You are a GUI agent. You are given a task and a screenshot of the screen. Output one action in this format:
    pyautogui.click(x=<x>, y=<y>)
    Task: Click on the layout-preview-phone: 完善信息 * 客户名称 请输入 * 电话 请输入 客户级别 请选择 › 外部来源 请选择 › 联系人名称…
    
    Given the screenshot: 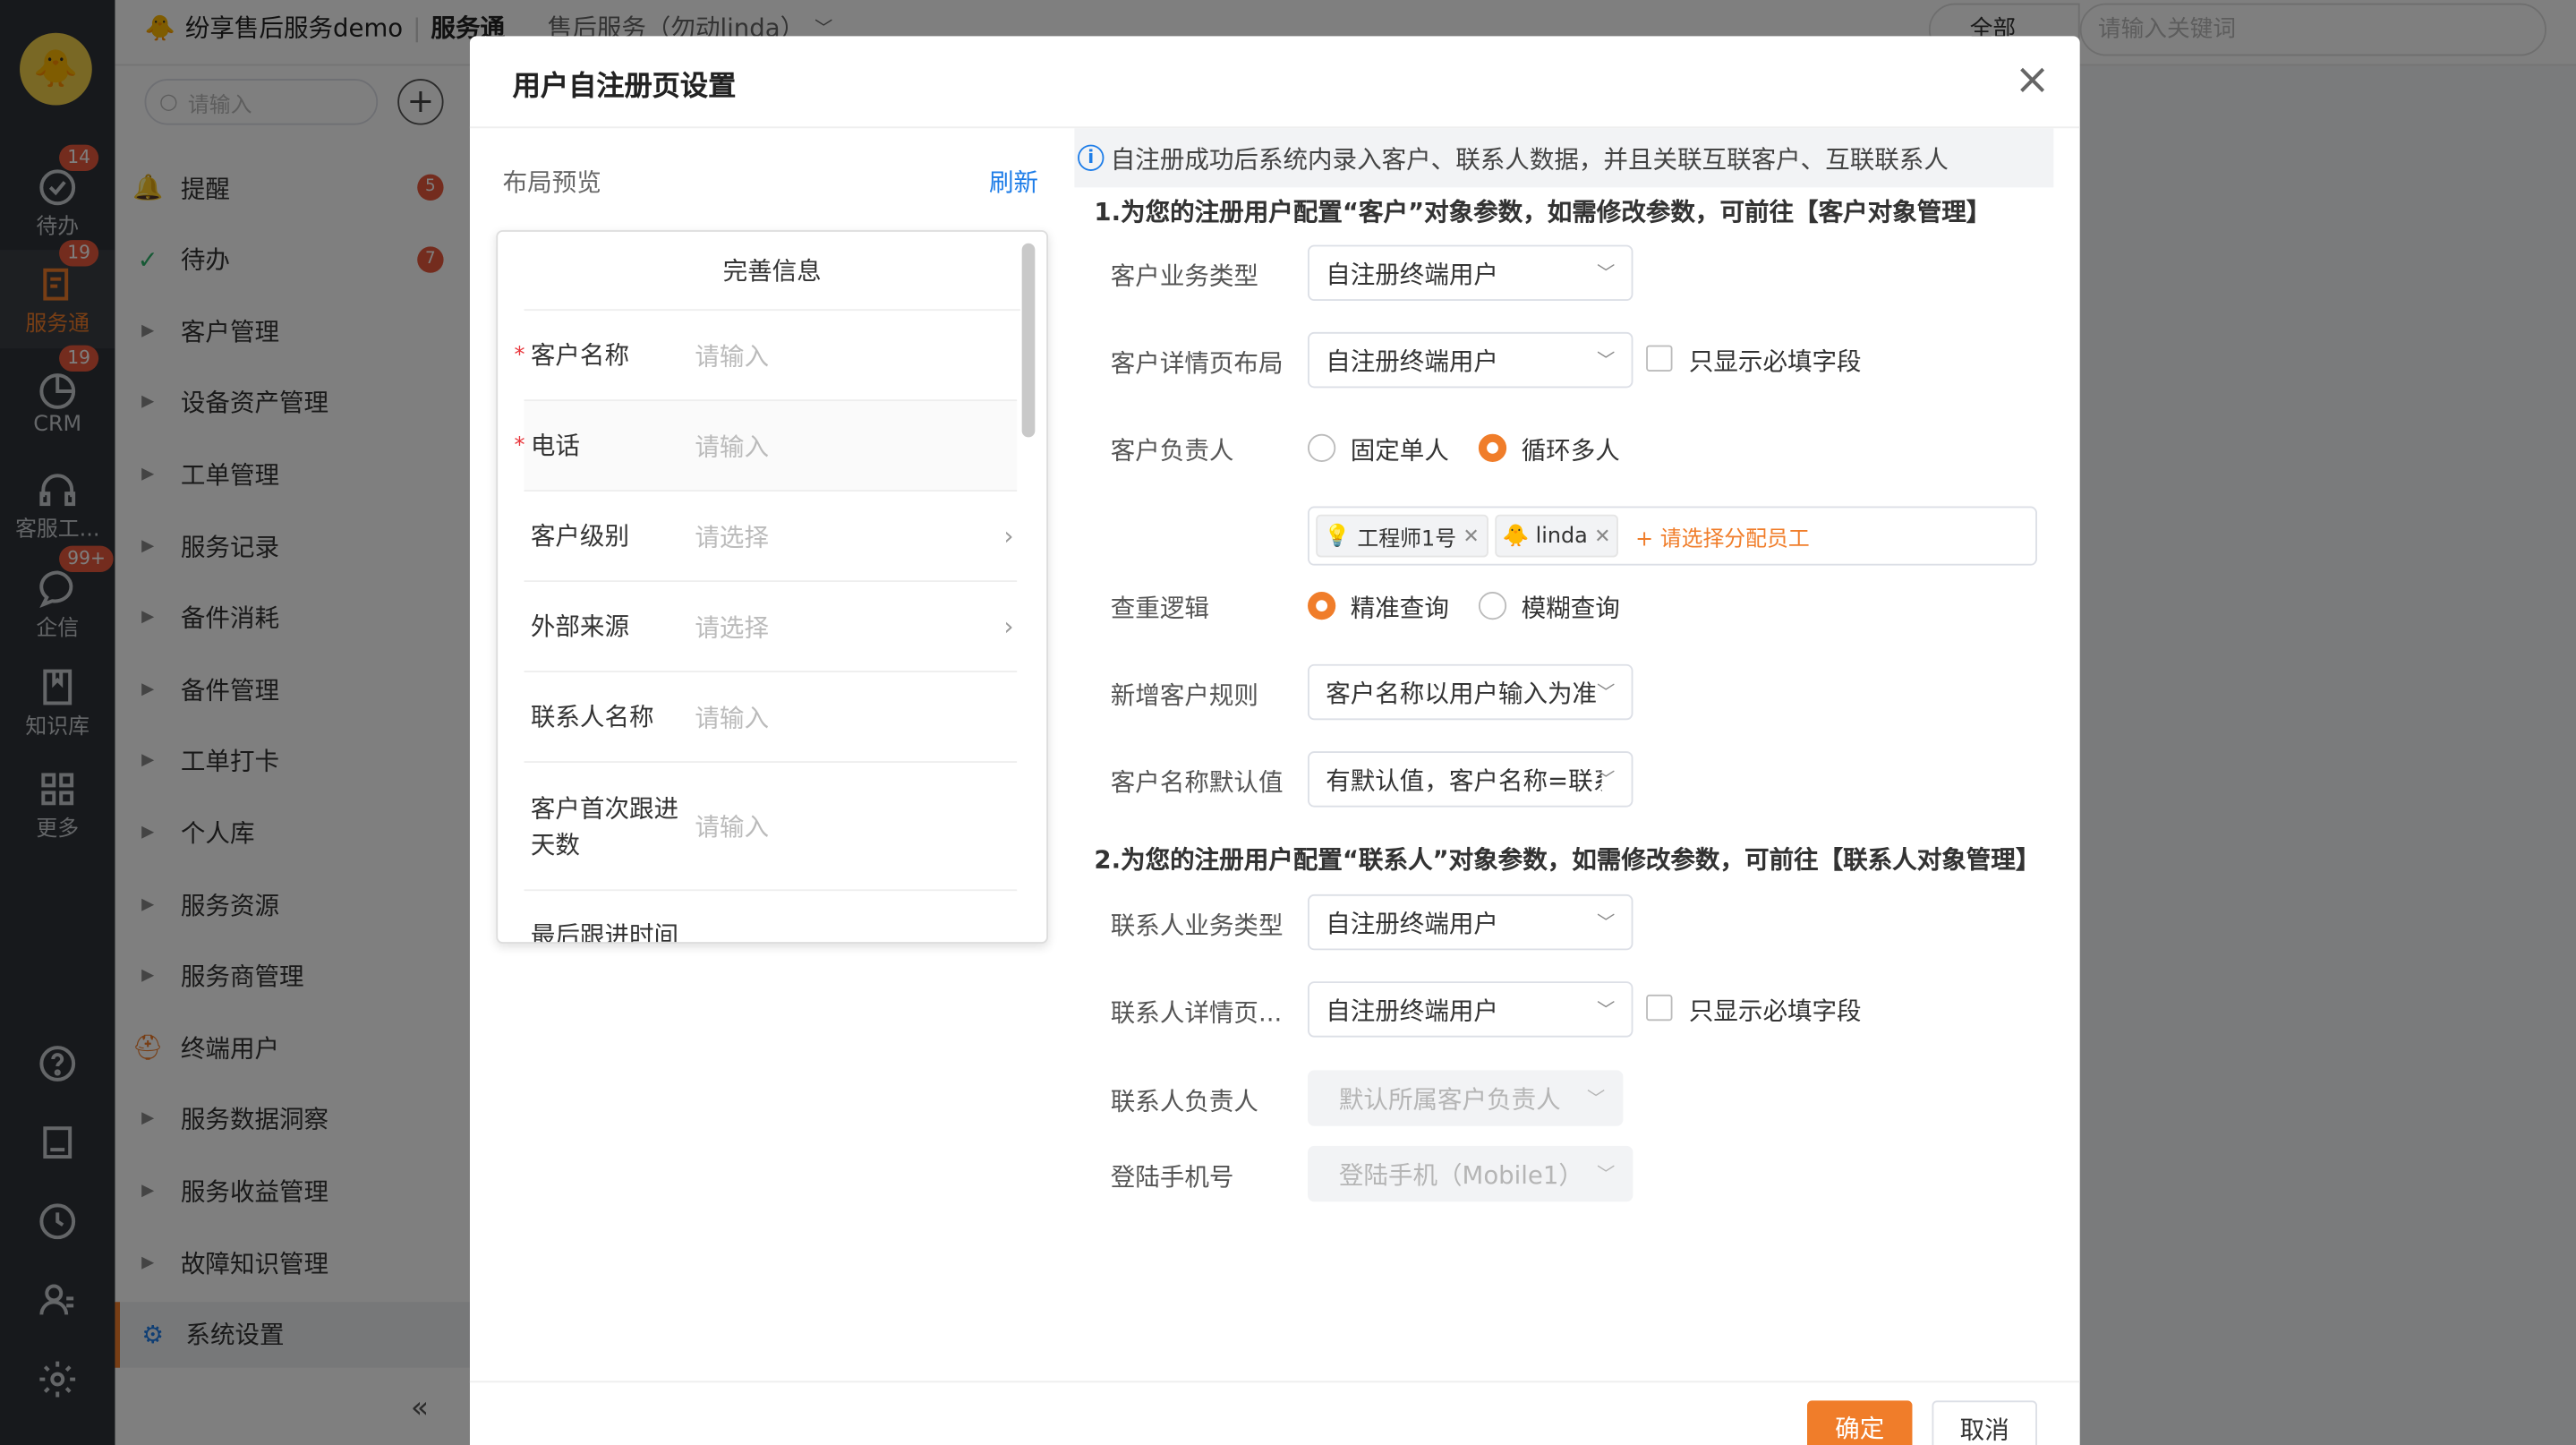 What is the action you would take?
    pyautogui.click(x=772, y=587)
    